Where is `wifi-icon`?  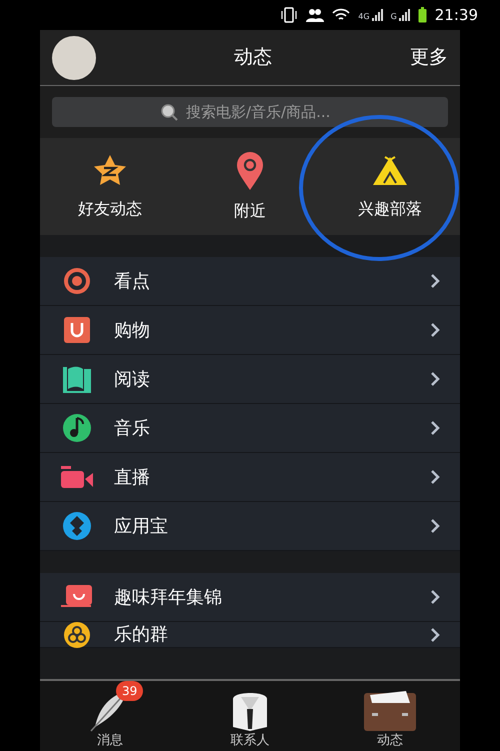 wifi-icon is located at coordinates (341, 15).